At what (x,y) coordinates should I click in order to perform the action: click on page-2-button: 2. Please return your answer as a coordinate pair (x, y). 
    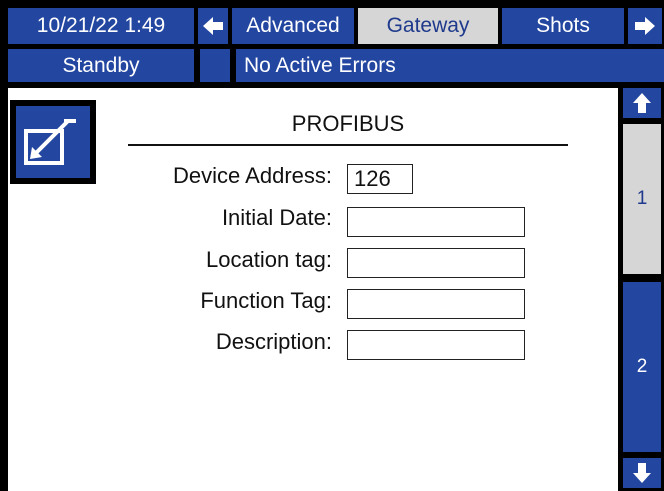
    Looking at the image, I should click on (642, 367).